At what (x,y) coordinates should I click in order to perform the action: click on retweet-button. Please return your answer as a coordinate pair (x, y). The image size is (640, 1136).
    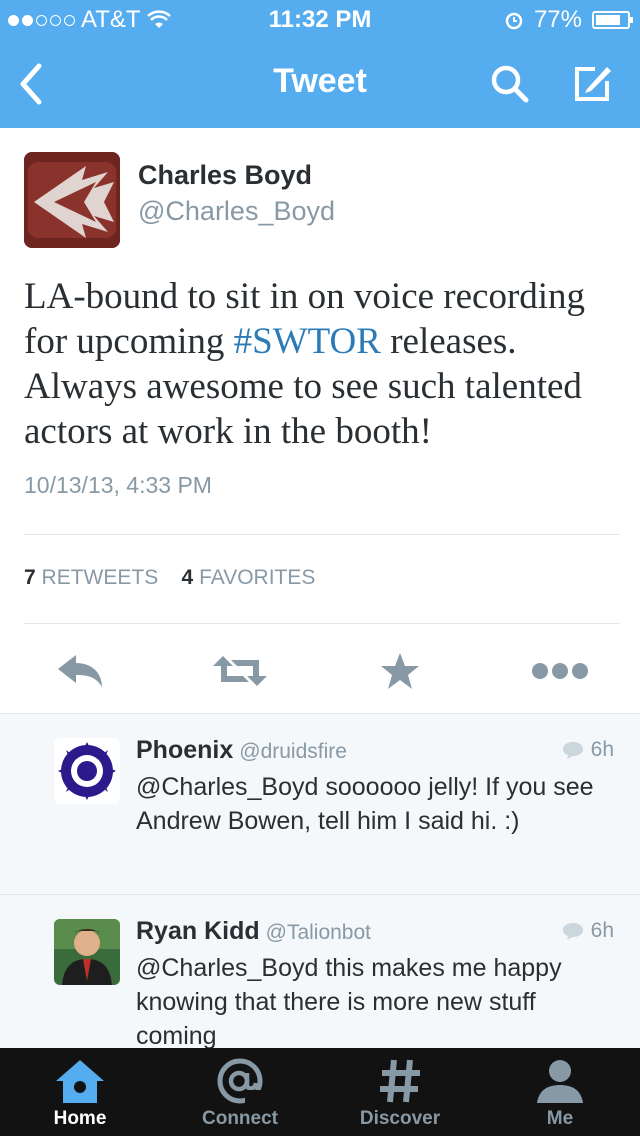
    Looking at the image, I should click on (240, 671).